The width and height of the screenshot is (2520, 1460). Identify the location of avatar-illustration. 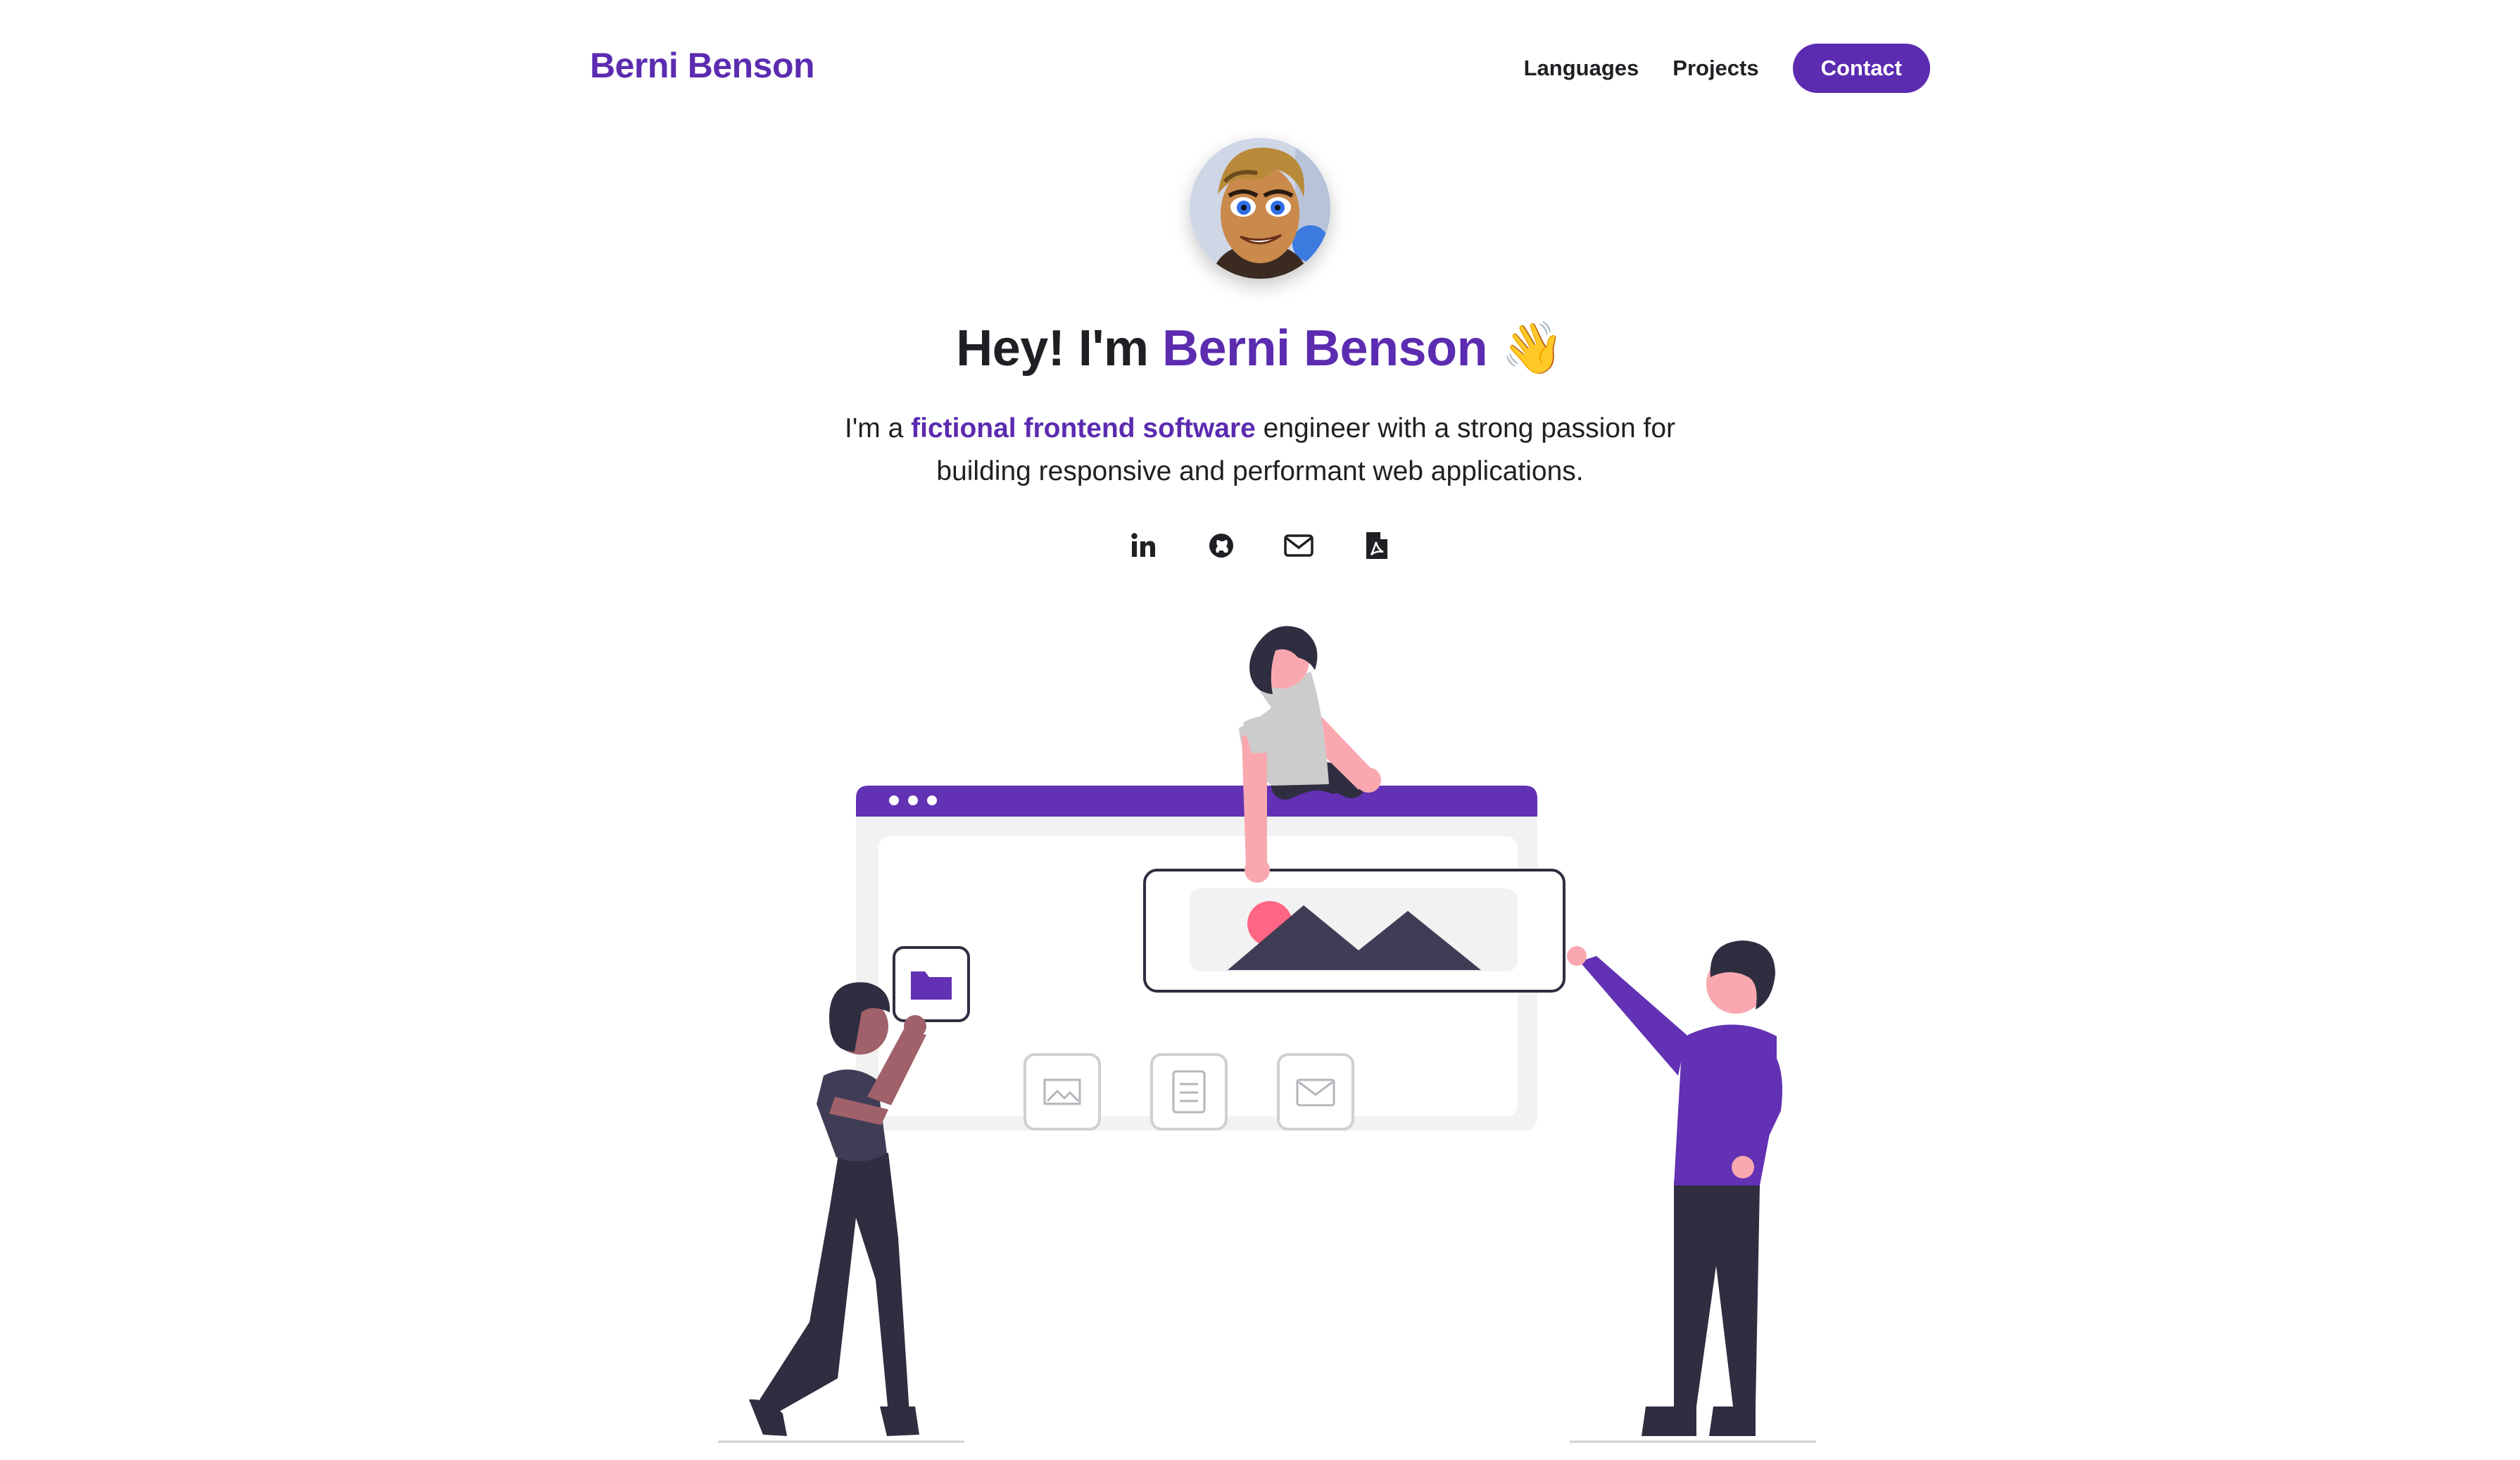
(1260, 208).